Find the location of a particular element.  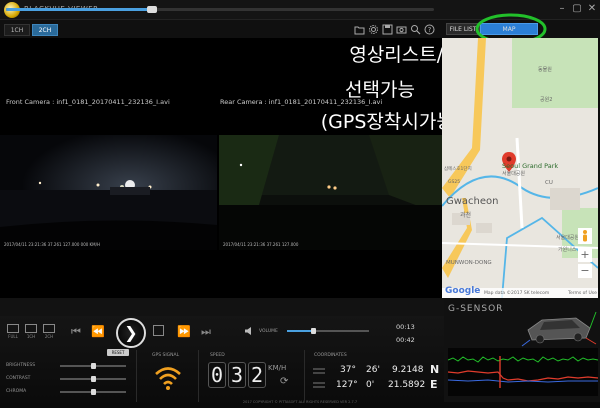

reset-button: RESET is located at coordinates (118, 352).